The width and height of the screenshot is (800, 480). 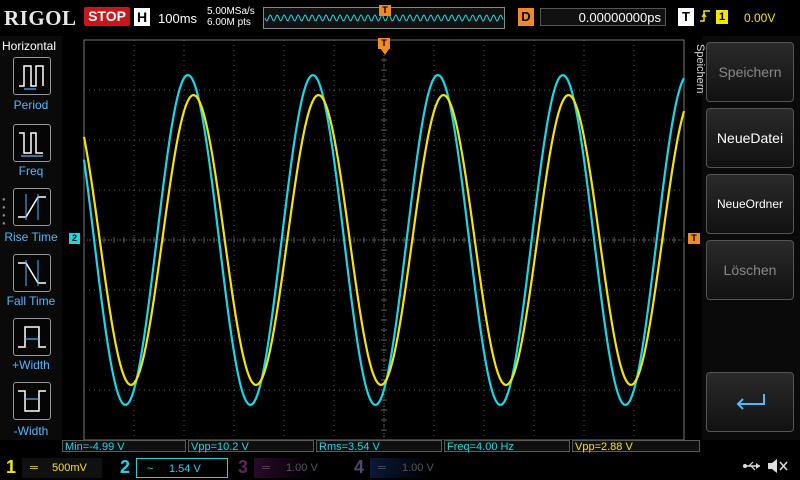 I want to click on positive-width-icon, so click(x=32, y=337).